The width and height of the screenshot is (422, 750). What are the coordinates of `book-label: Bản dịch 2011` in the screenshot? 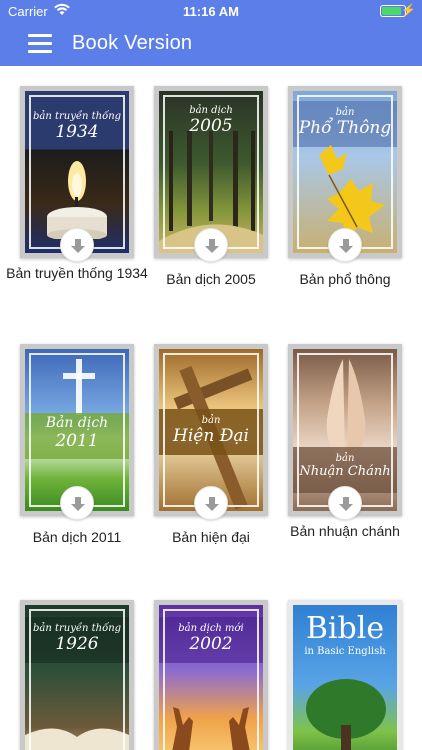 It's located at (77, 537).